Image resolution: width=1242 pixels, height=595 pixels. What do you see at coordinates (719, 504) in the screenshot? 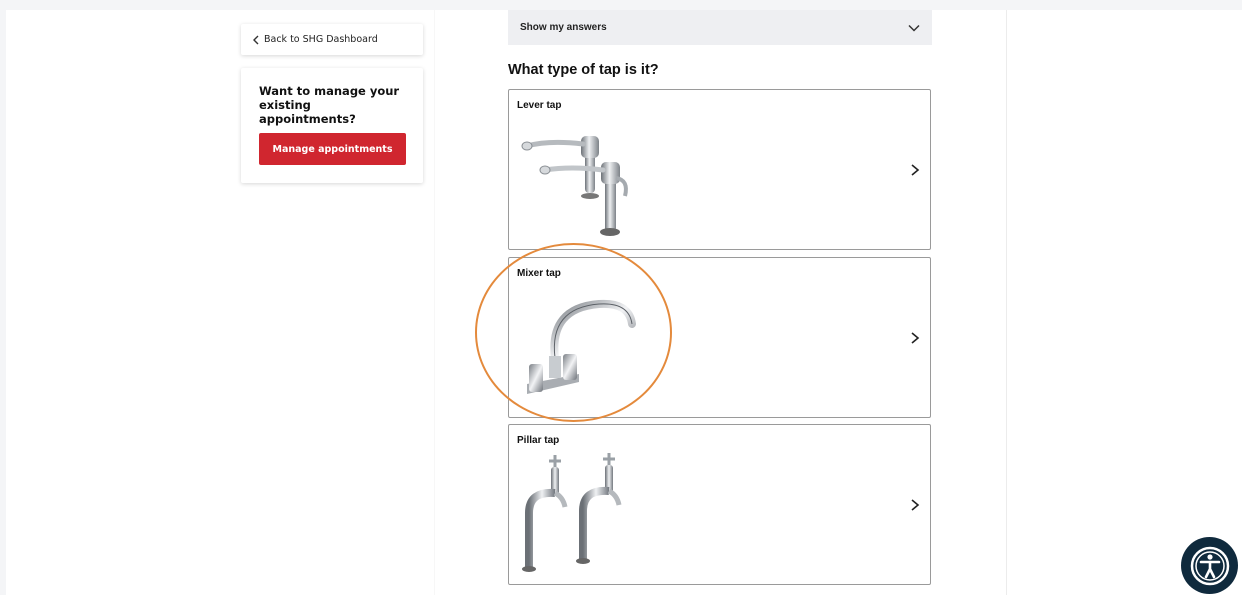
I see `option-pillar-tap: Pillar tap` at bounding box center [719, 504].